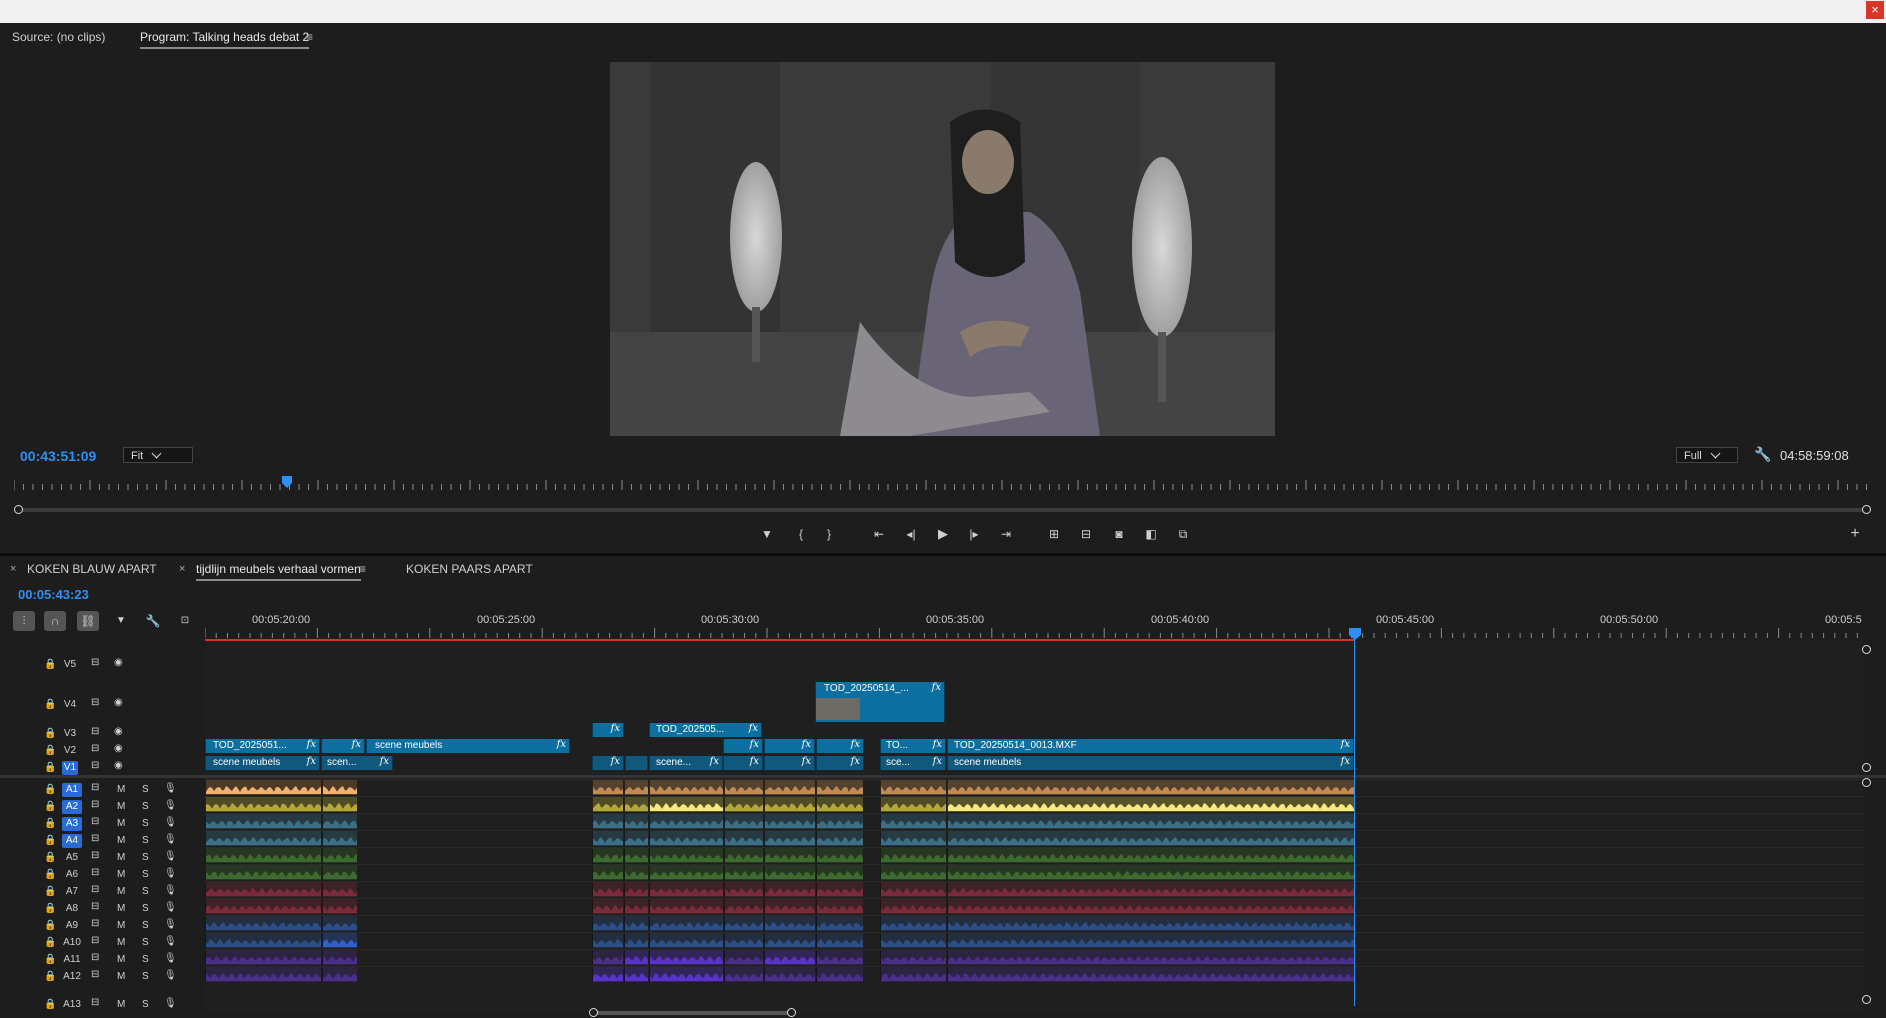  What do you see at coordinates (53, 594) in the screenshot?
I see `timeline-current-timecode: 00:05:43:23` at bounding box center [53, 594].